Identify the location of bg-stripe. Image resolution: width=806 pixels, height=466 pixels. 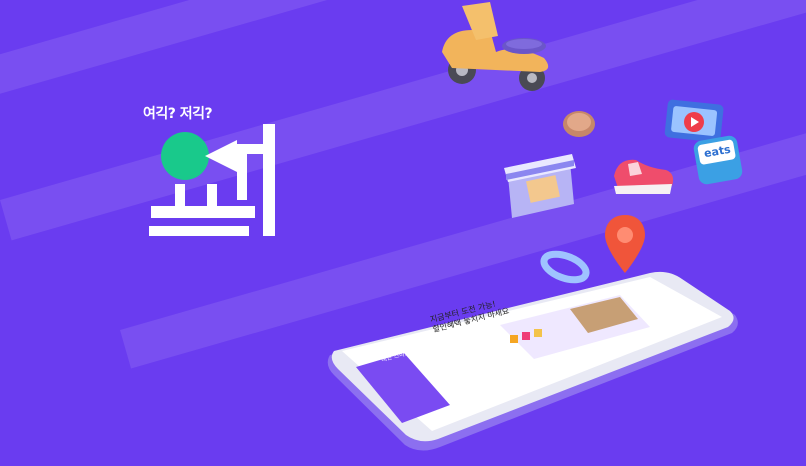
(197, 48).